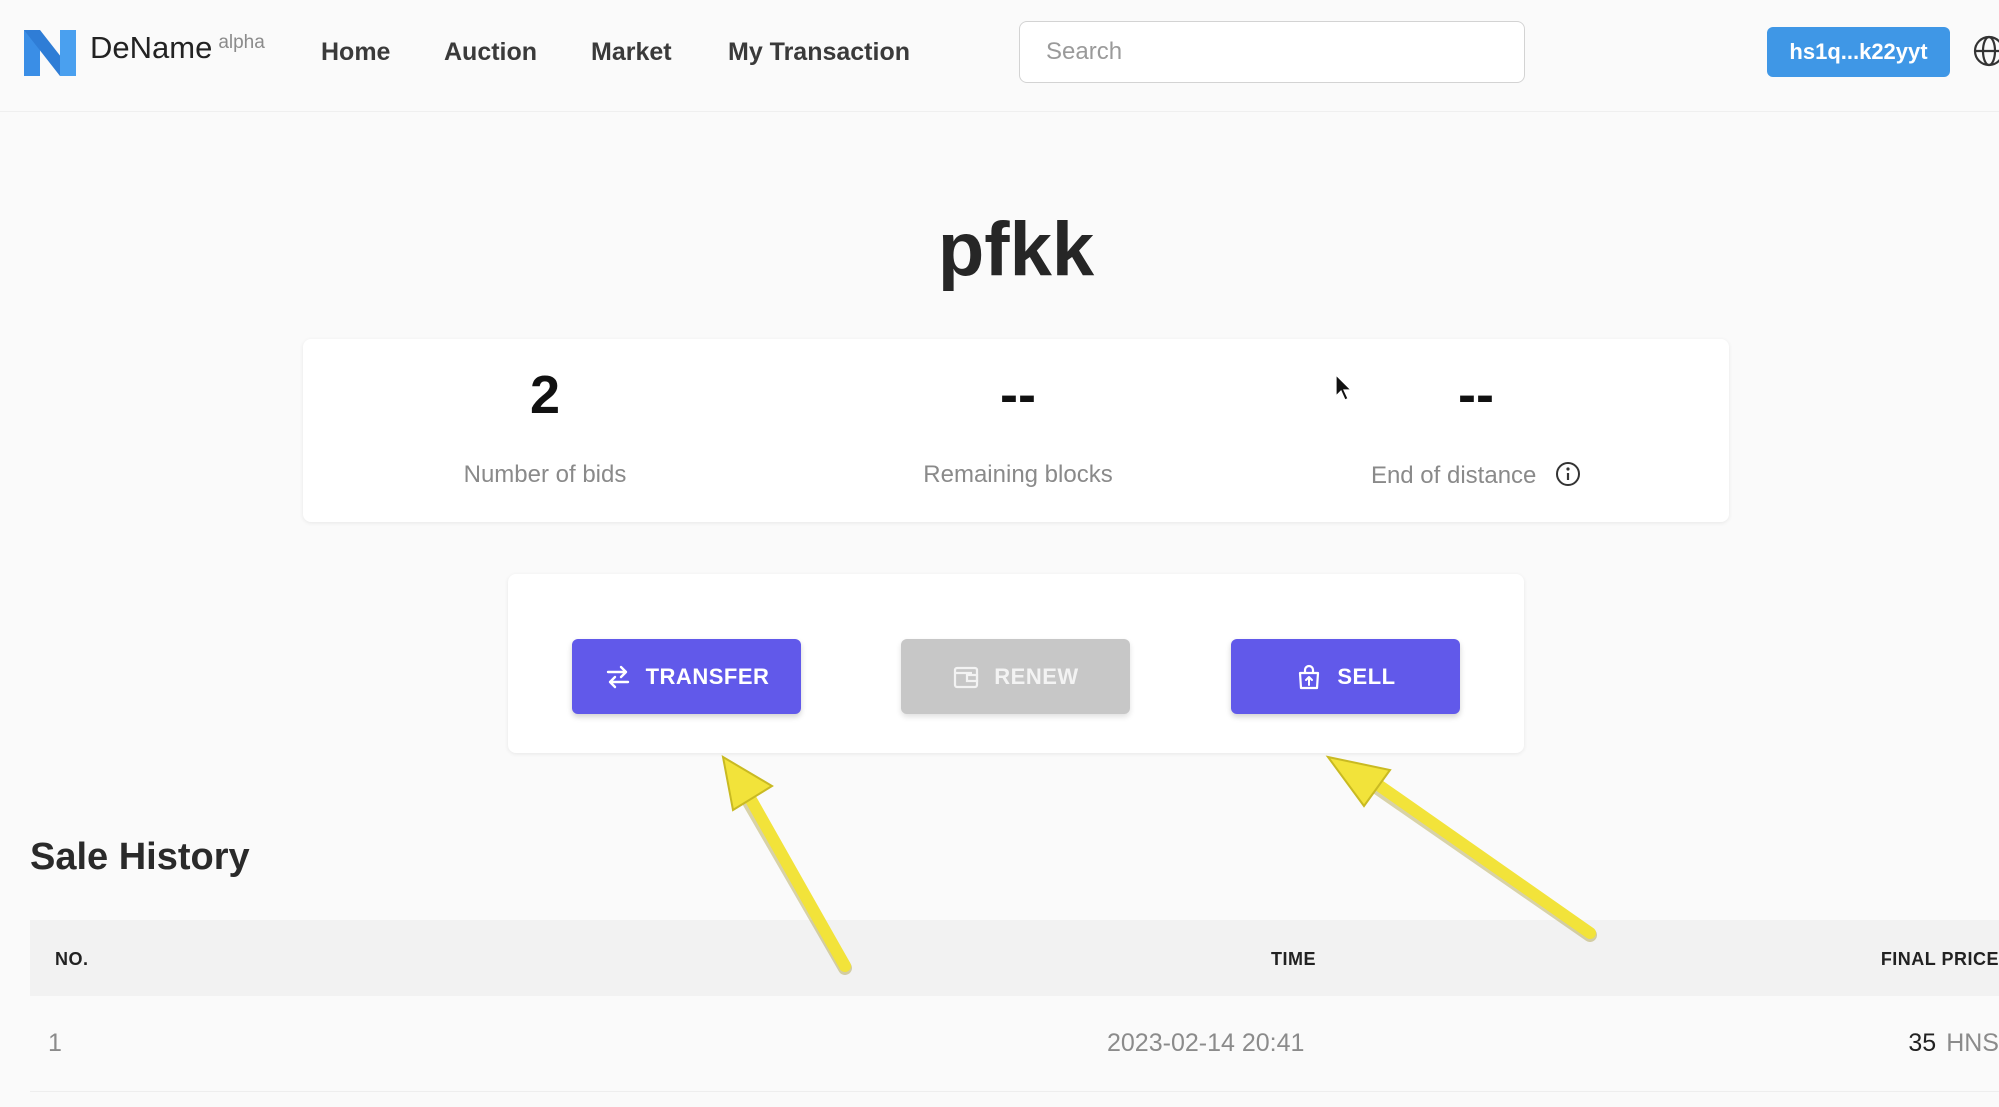  I want to click on stat-value: 2, so click(545, 395).